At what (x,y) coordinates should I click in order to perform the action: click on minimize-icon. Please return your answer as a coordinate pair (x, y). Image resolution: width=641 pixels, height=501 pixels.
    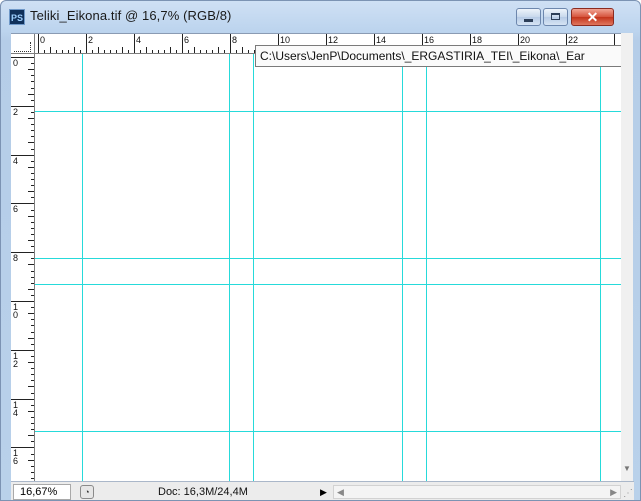
    Looking at the image, I should click on (528, 20).